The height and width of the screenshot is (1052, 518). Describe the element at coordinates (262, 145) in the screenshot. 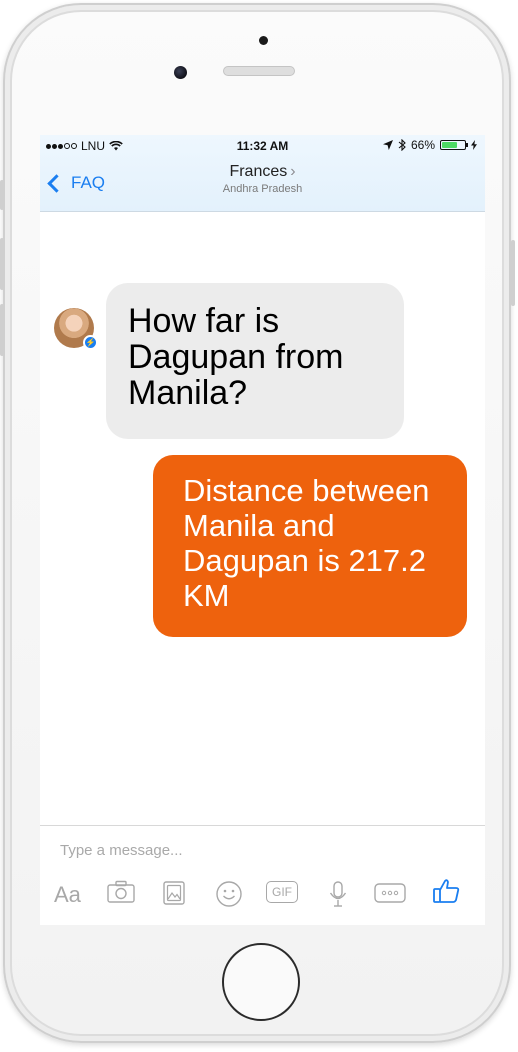

I see `status-bar: LNU 11:32 AM 66%` at that location.